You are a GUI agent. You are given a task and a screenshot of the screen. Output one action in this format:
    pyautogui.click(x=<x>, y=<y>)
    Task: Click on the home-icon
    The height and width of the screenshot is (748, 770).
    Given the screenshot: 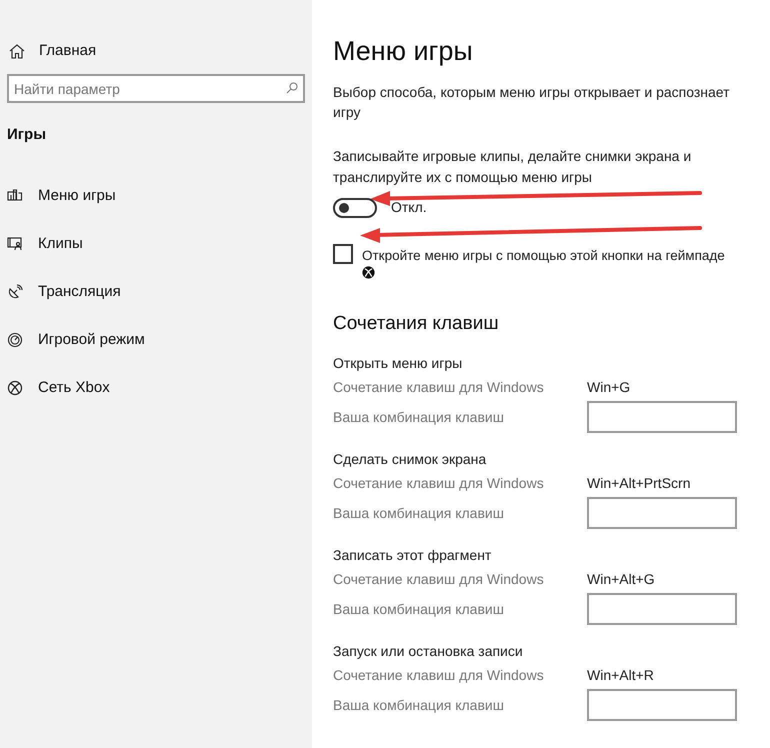 What is the action you would take?
    pyautogui.click(x=17, y=51)
    